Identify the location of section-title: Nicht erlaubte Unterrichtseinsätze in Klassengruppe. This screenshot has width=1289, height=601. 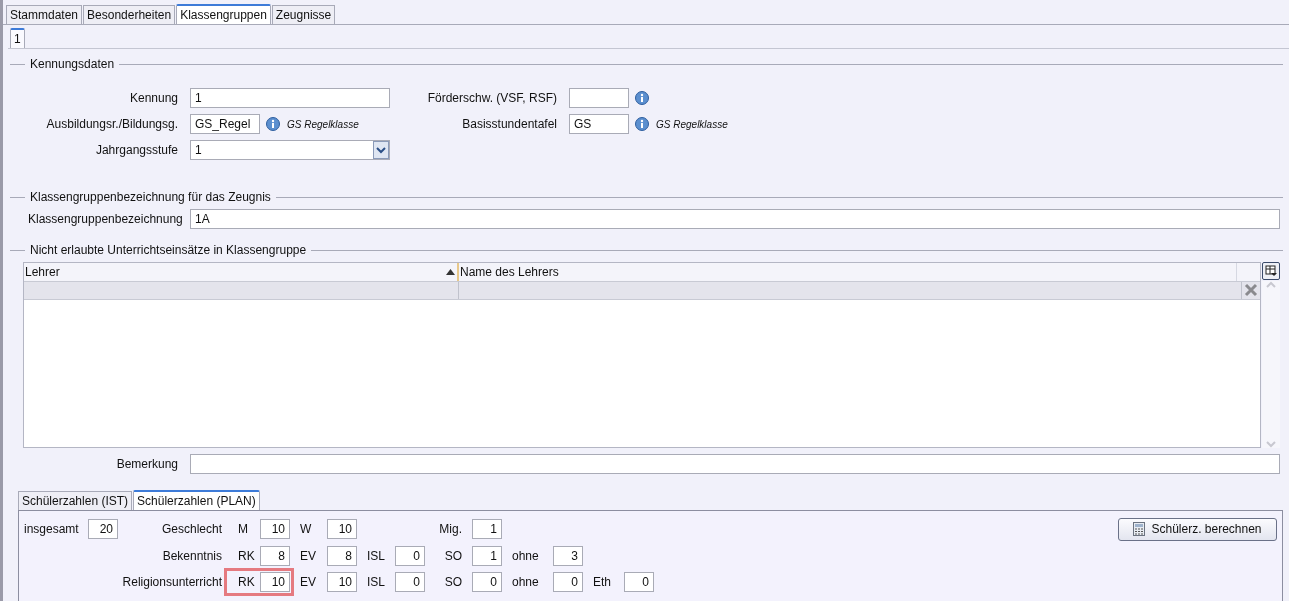
(168, 250).